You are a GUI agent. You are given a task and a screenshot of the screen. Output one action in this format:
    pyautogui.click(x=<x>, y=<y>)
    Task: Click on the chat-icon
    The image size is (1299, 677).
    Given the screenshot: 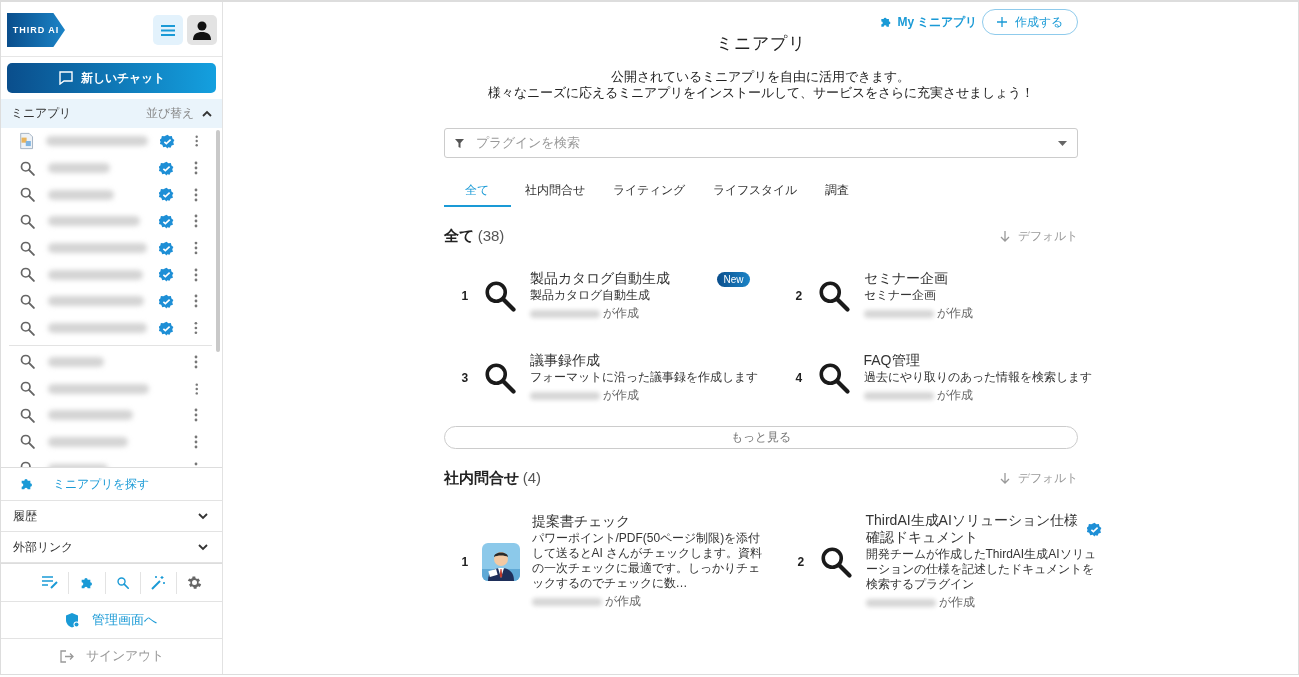 What is the action you would take?
    pyautogui.click(x=65, y=78)
    